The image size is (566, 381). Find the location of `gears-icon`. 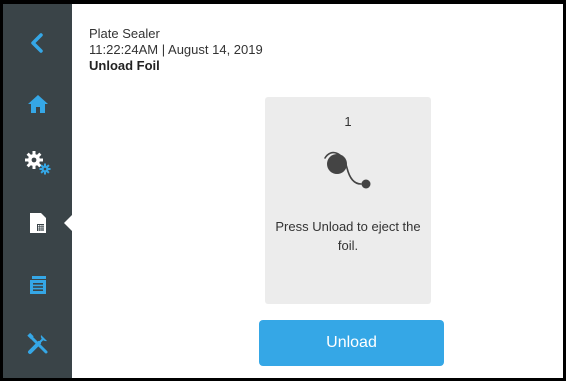

gears-icon is located at coordinates (37, 163).